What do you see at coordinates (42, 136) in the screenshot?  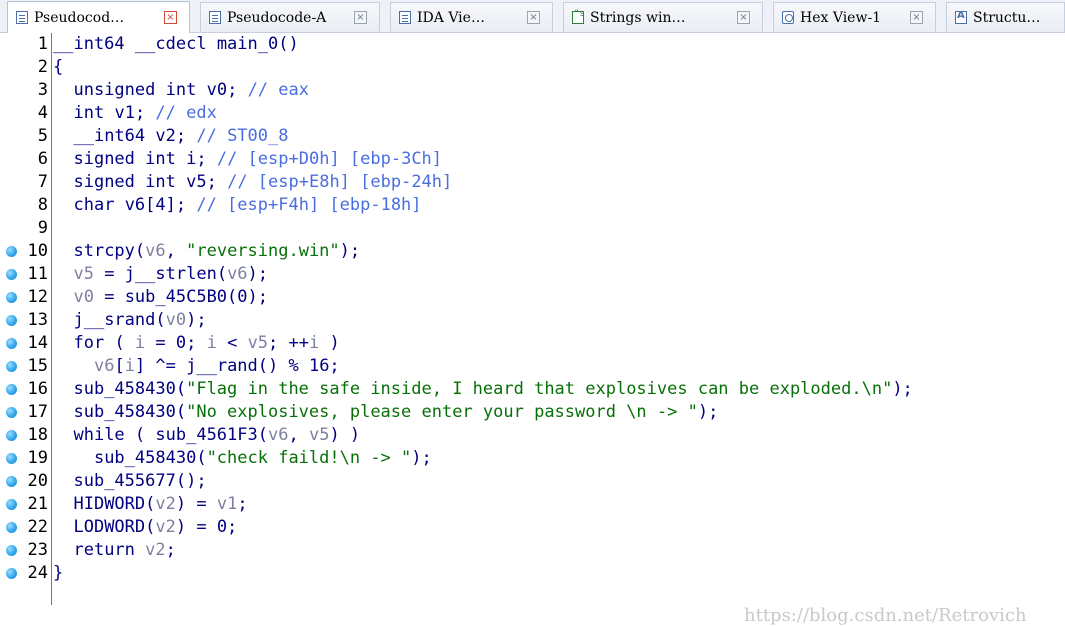 I see `line-number: 5` at bounding box center [42, 136].